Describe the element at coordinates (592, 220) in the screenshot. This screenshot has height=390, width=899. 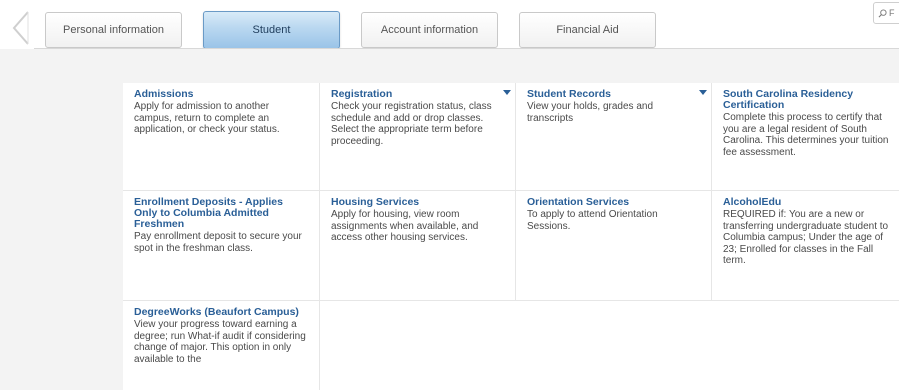
I see `card-description: To apply to attend Orientation Sessions.` at that location.